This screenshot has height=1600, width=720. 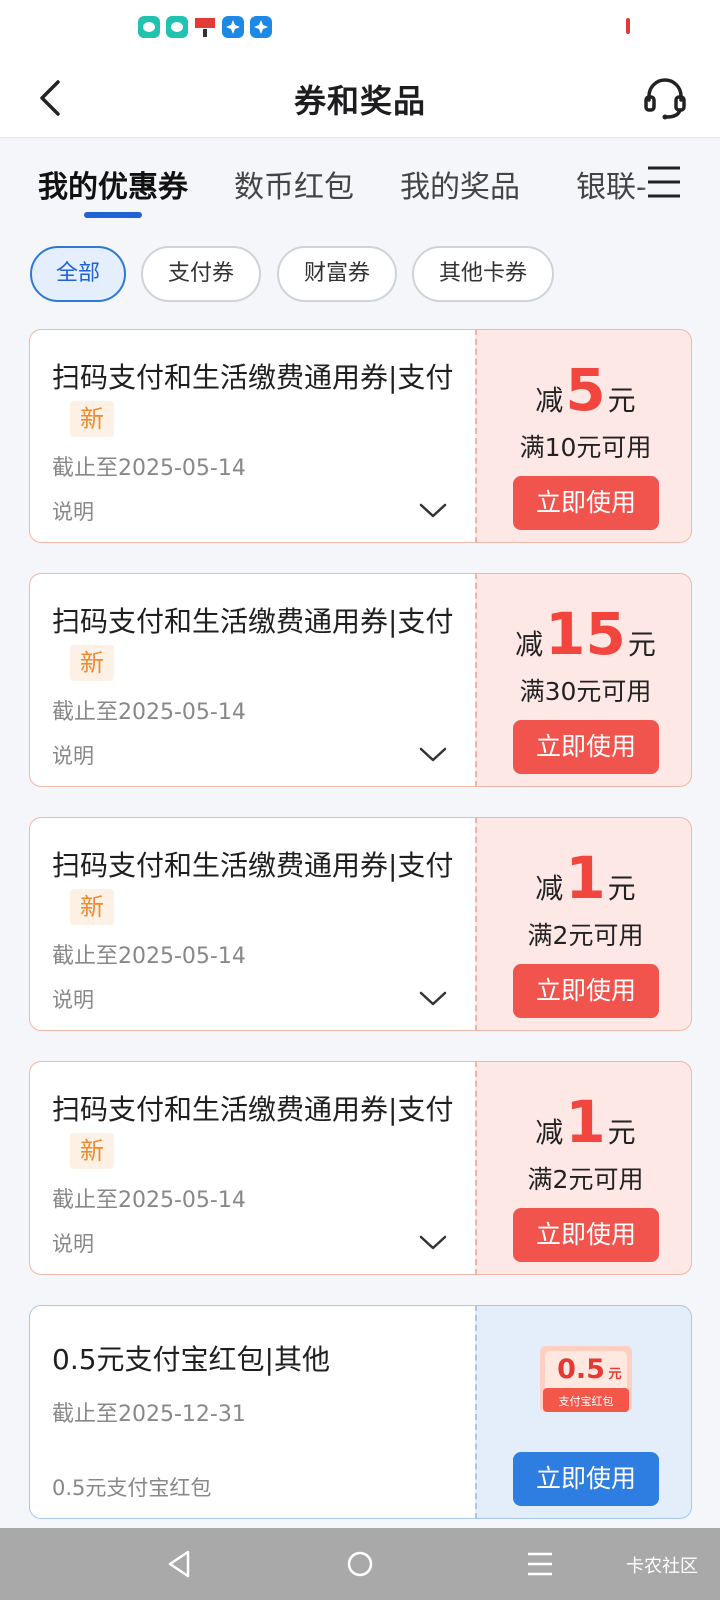 I want to click on tab-my-prizes: 我的奖品, so click(x=460, y=184).